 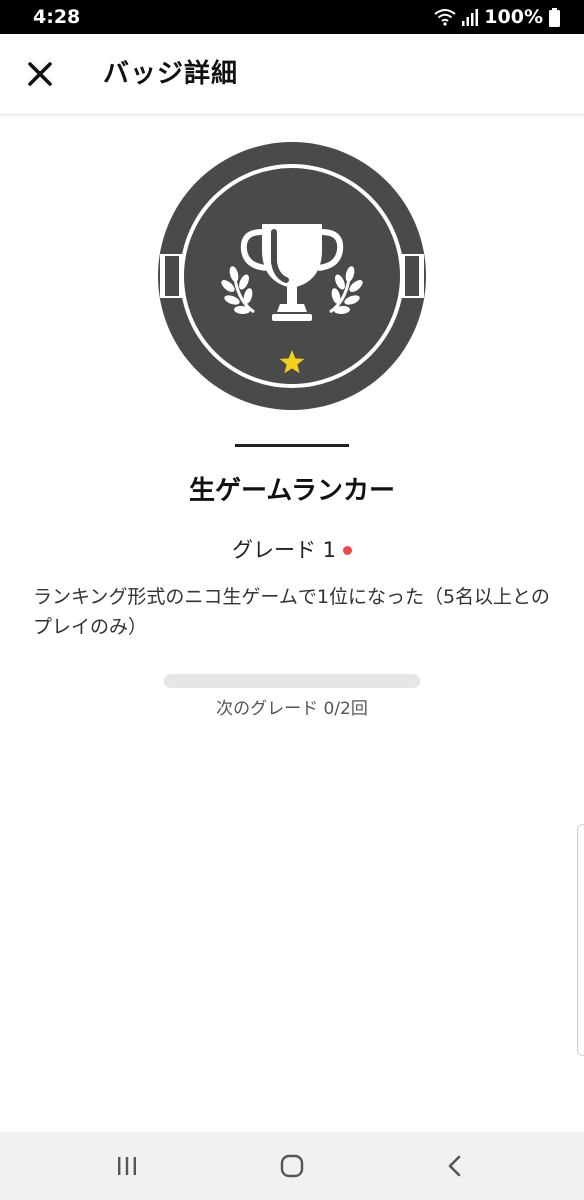 I want to click on grade-row: グレード 1, so click(x=292, y=549).